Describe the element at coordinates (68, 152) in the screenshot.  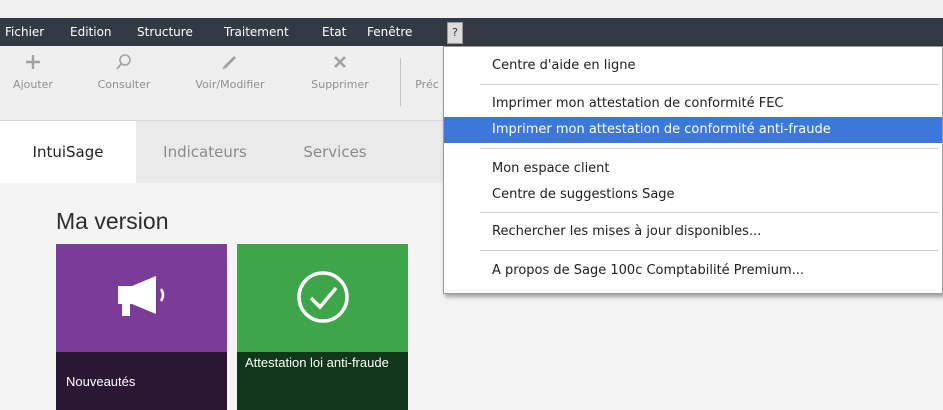
I see `tab-intuisage: IntuiSage` at that location.